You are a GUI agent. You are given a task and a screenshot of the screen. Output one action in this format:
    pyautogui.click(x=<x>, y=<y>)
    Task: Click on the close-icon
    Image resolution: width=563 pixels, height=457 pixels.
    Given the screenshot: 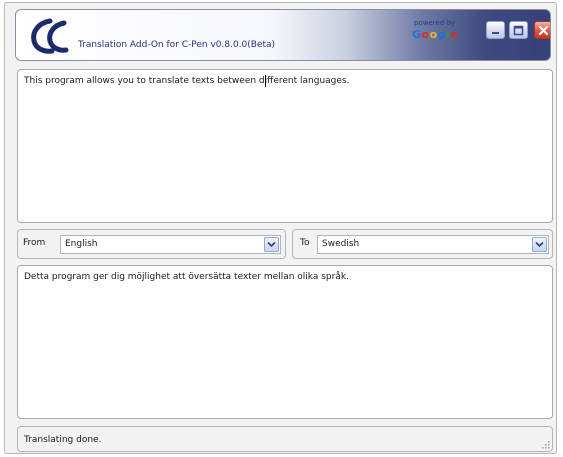 What is the action you would take?
    pyautogui.click(x=543, y=30)
    